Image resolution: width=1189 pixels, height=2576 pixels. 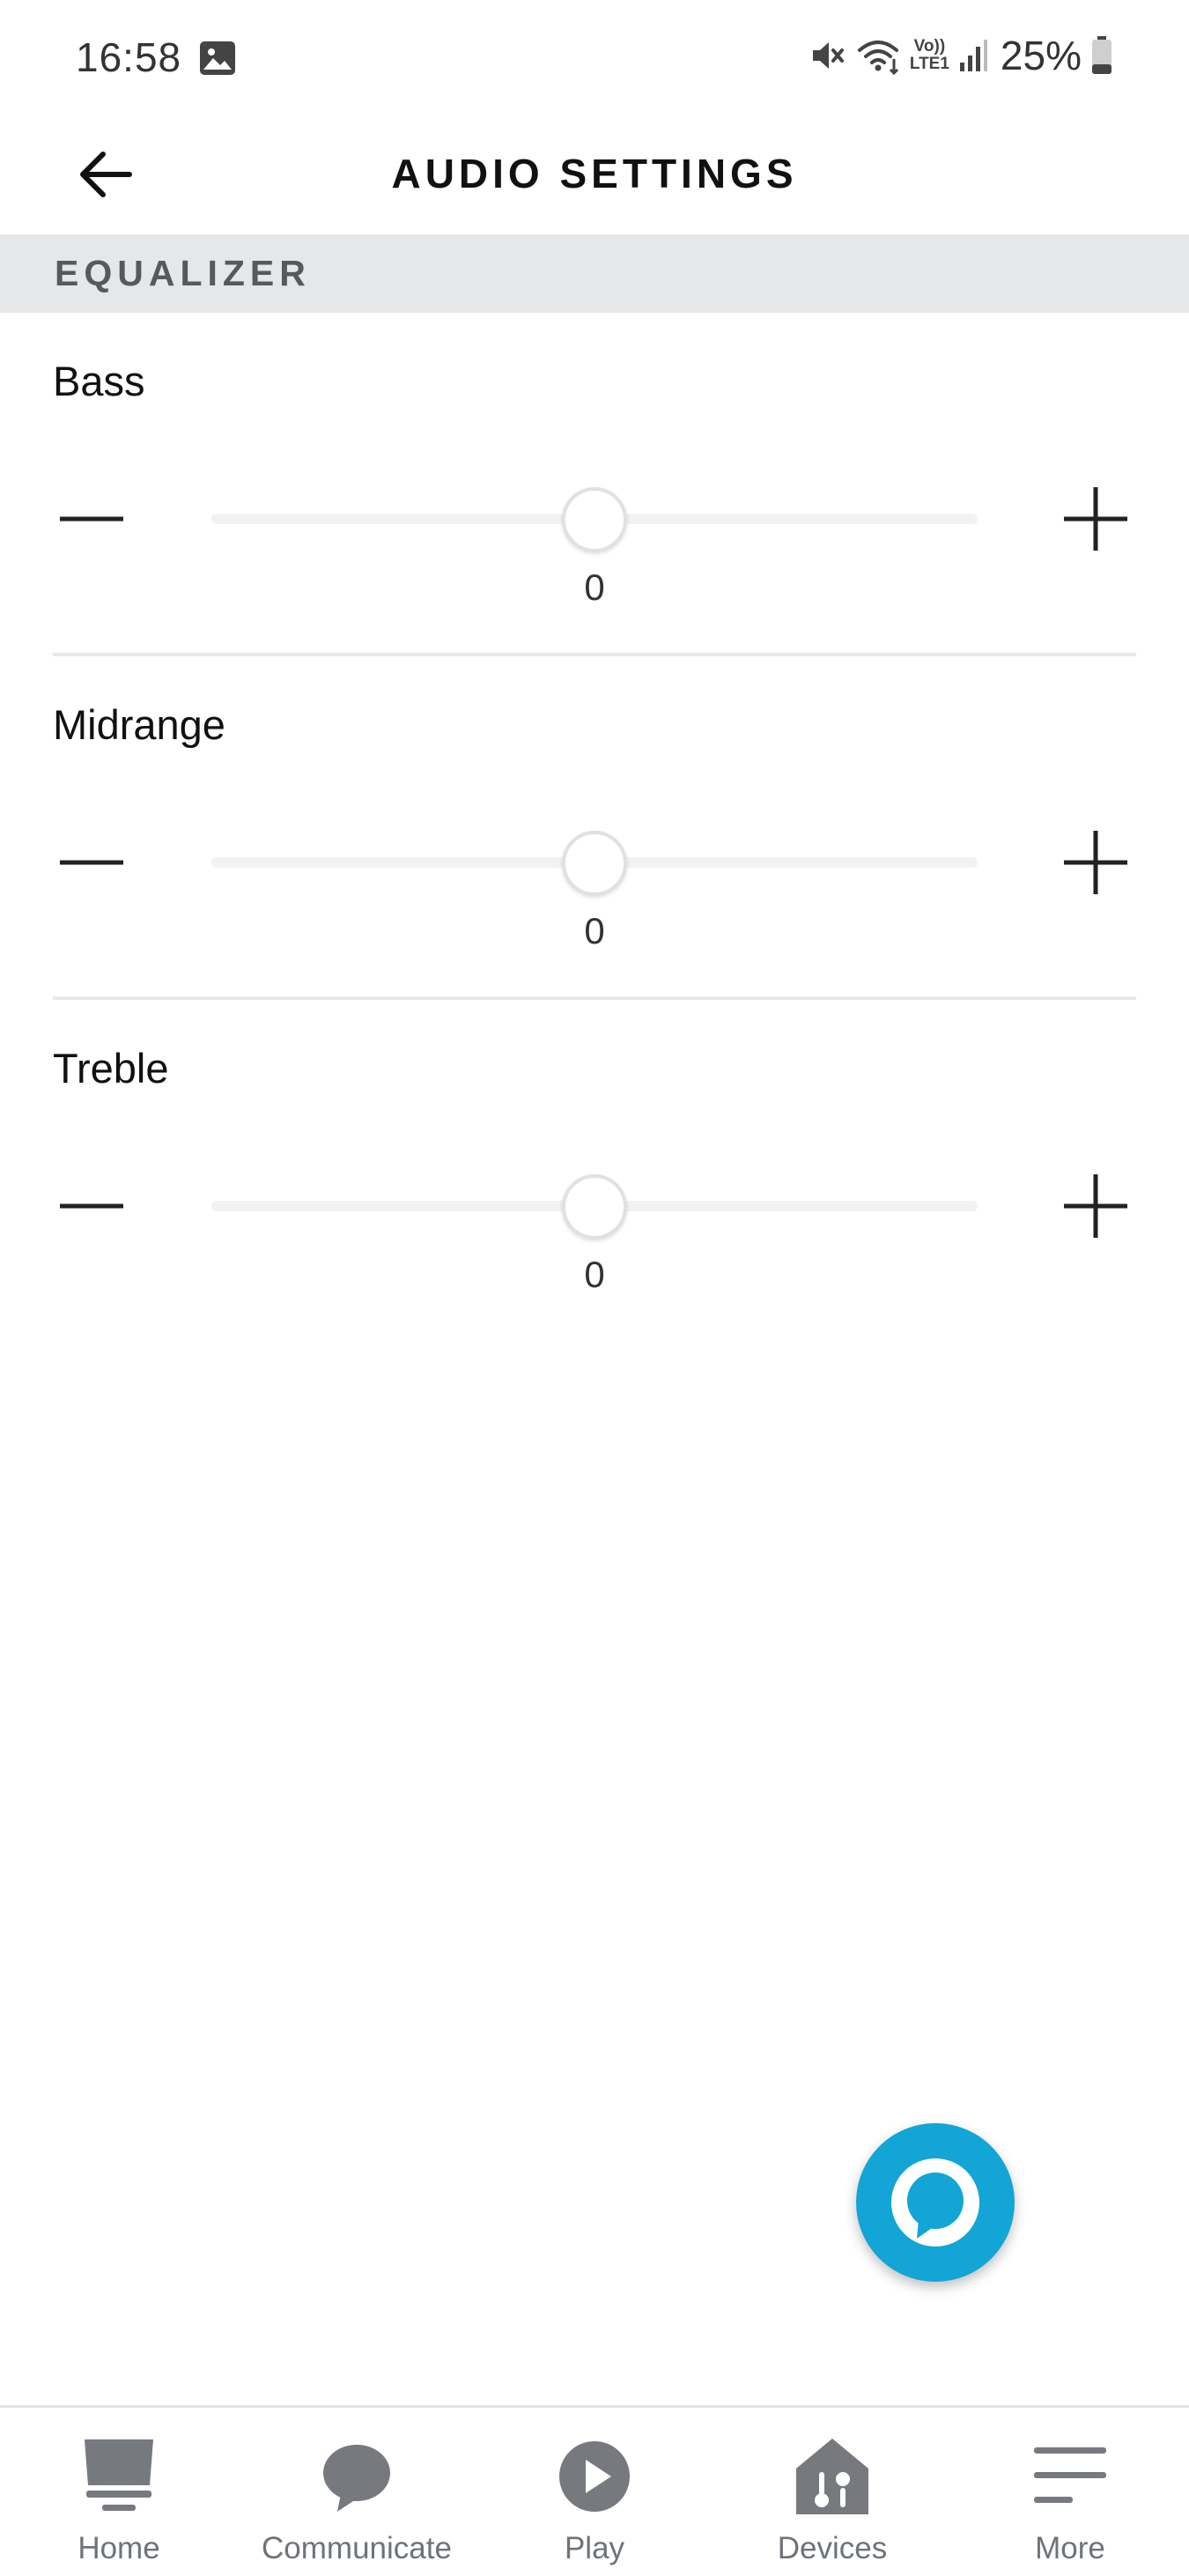 I want to click on devices-icon, so click(x=832, y=2476).